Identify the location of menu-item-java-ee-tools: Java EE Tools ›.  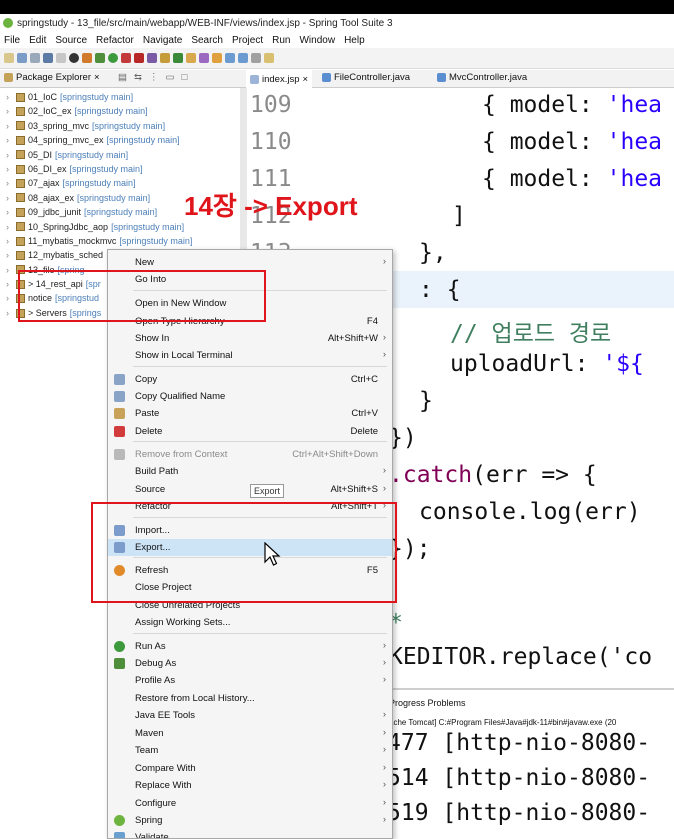
(250, 715).